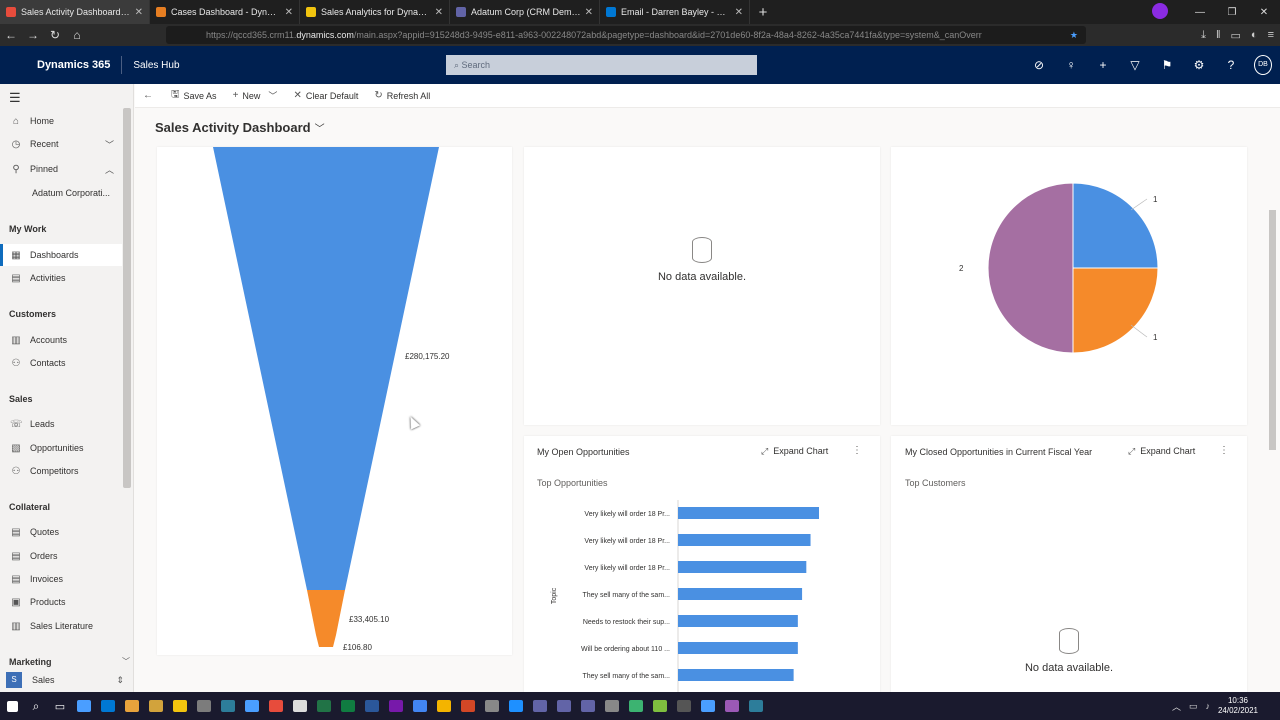  Describe the element at coordinates (36, 706) in the screenshot. I see `search-icon: ⌕` at that location.